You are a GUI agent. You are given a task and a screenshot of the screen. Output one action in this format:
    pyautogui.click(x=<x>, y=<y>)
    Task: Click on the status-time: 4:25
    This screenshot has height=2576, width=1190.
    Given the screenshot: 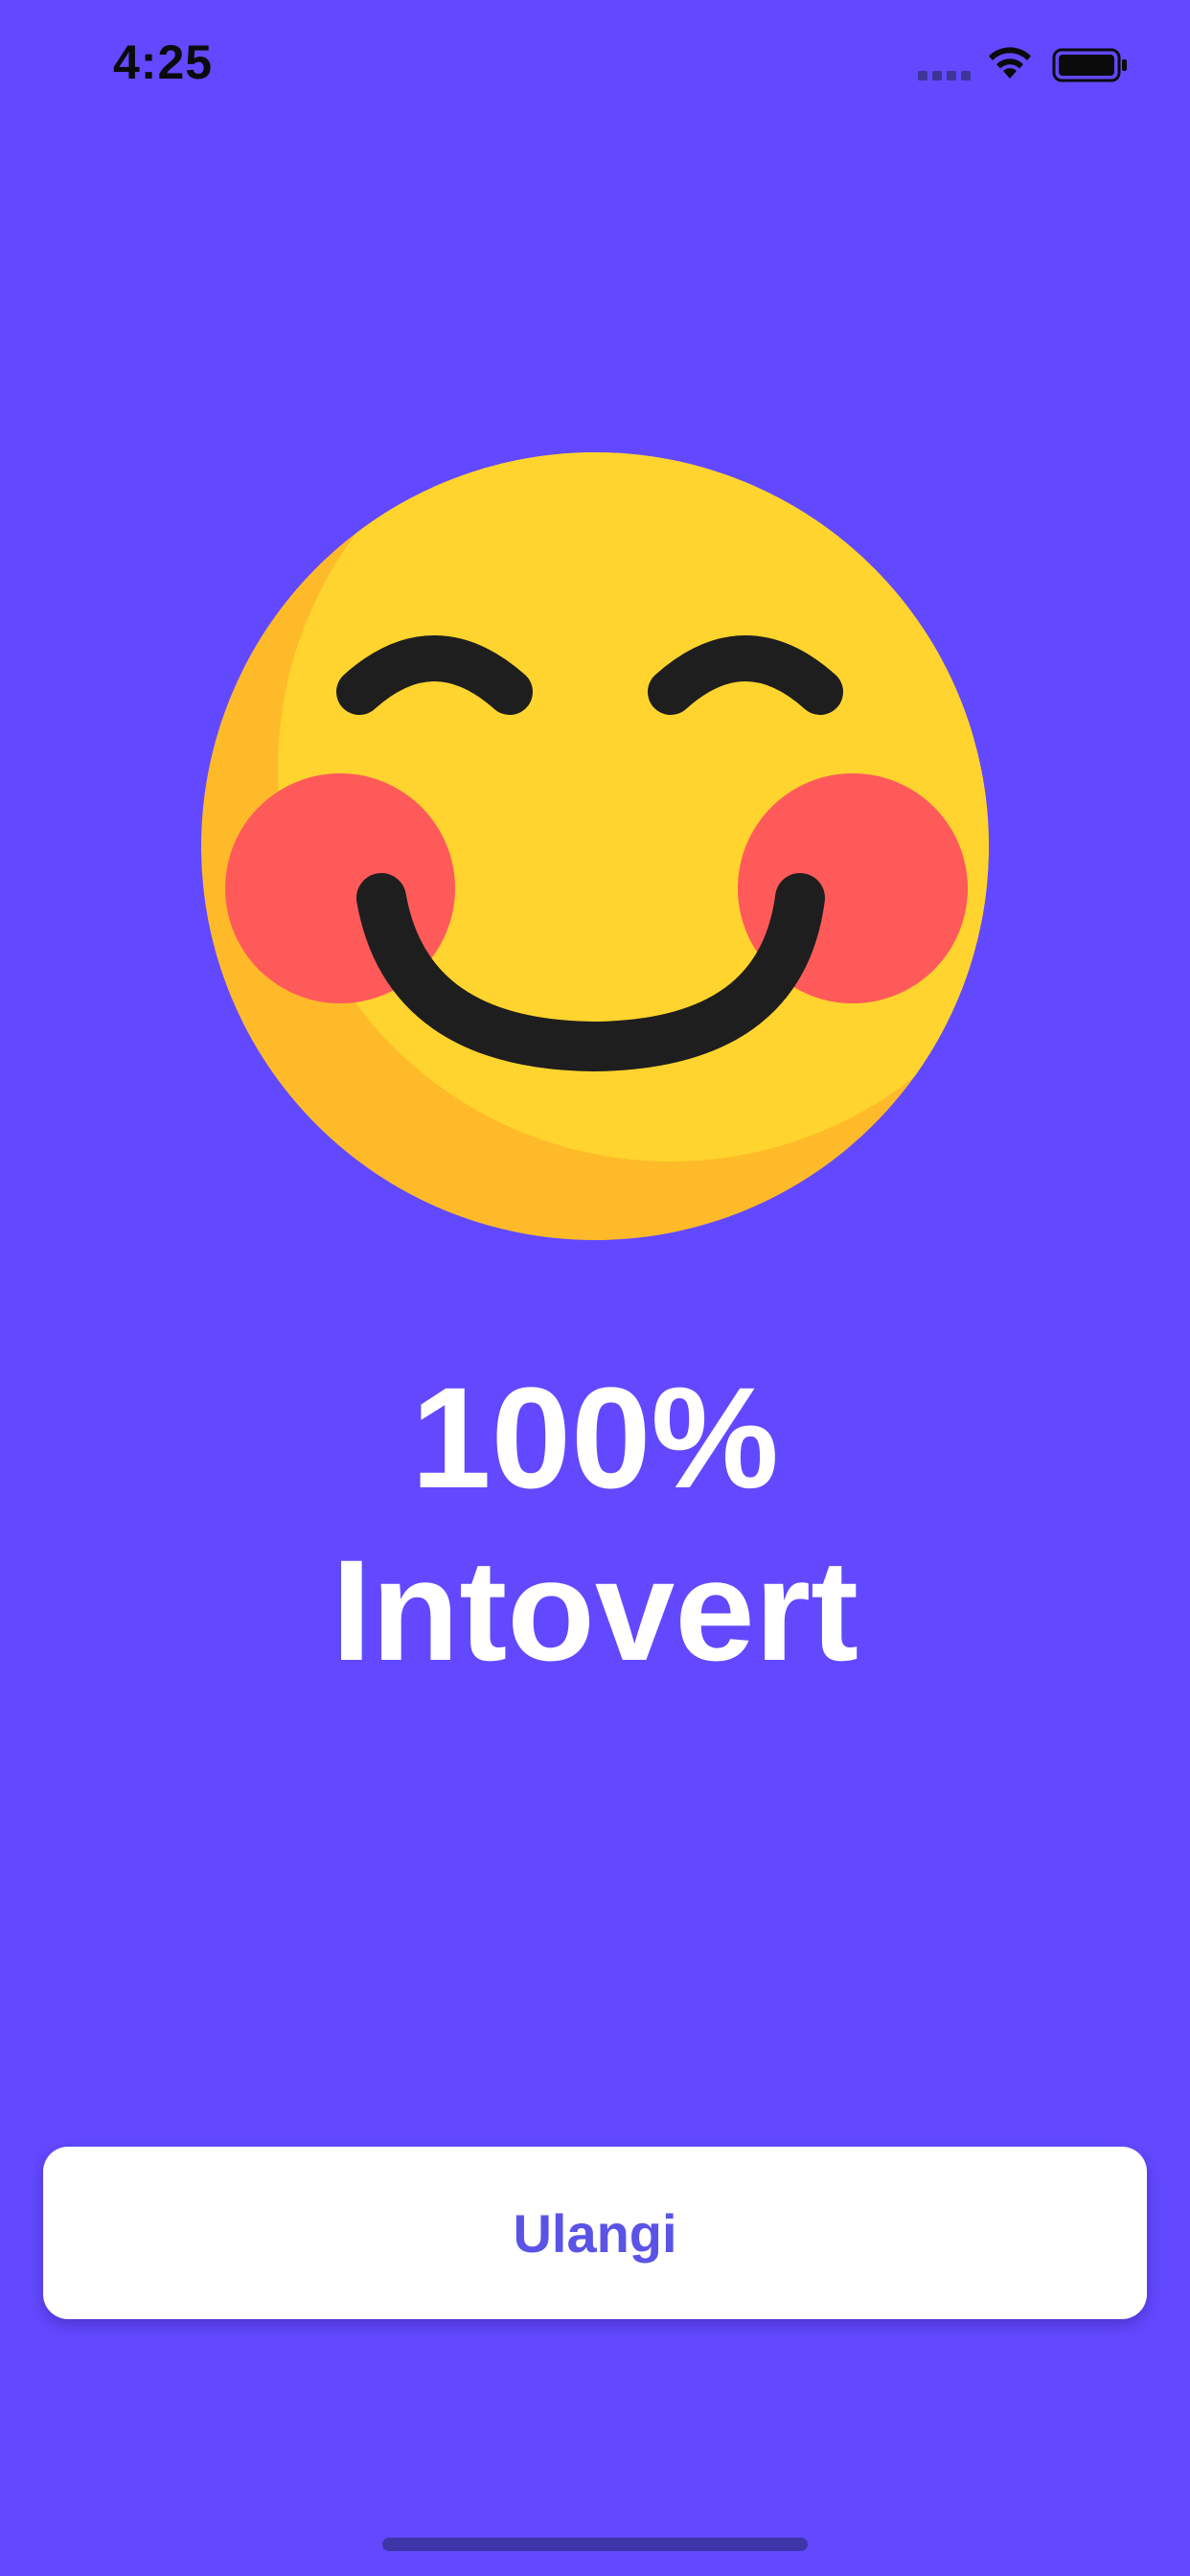 What is the action you would take?
    pyautogui.click(x=163, y=62)
    